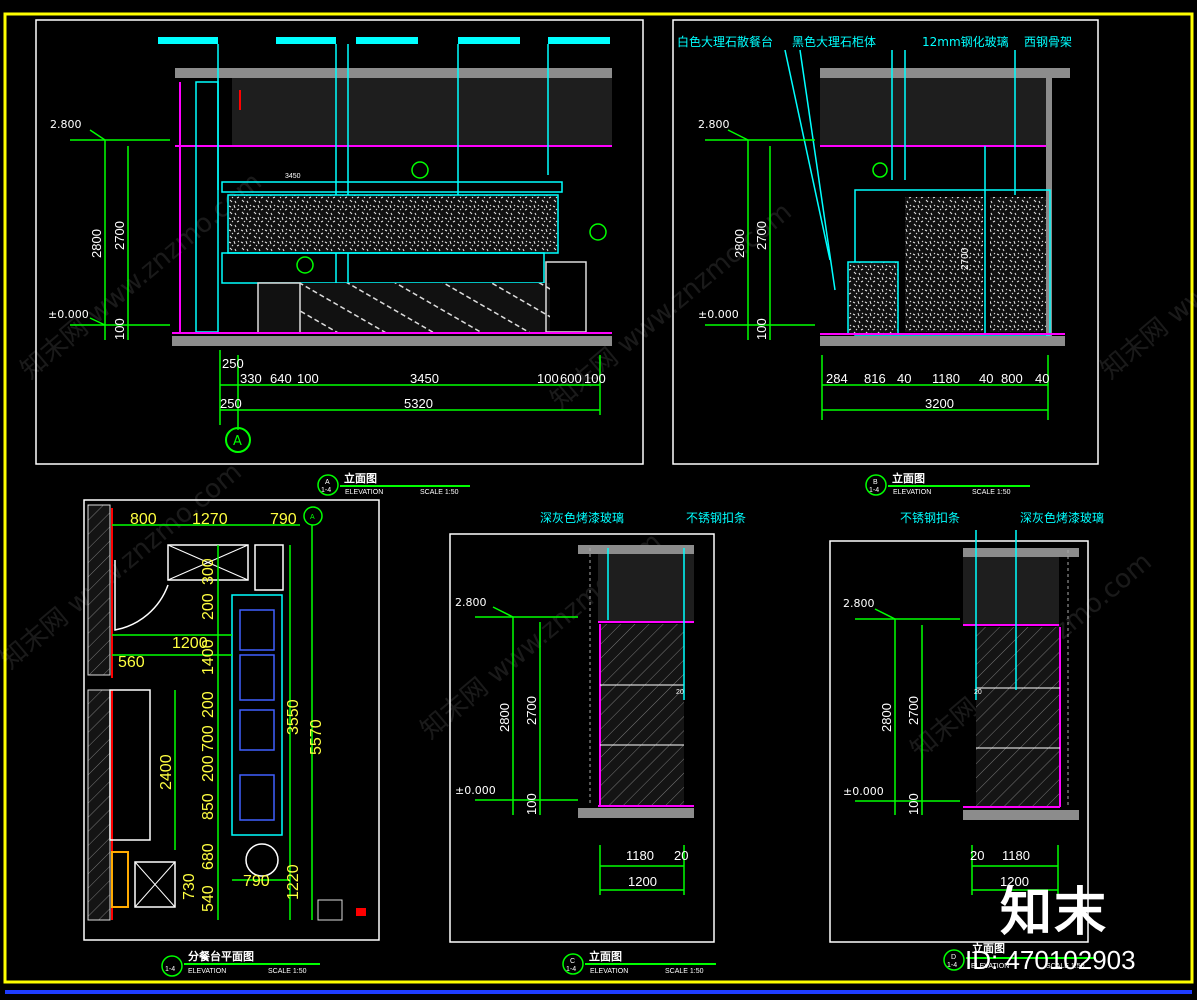 This screenshot has width=1197, height=1000. I want to click on plan-vdim: 850, so click(208, 806).